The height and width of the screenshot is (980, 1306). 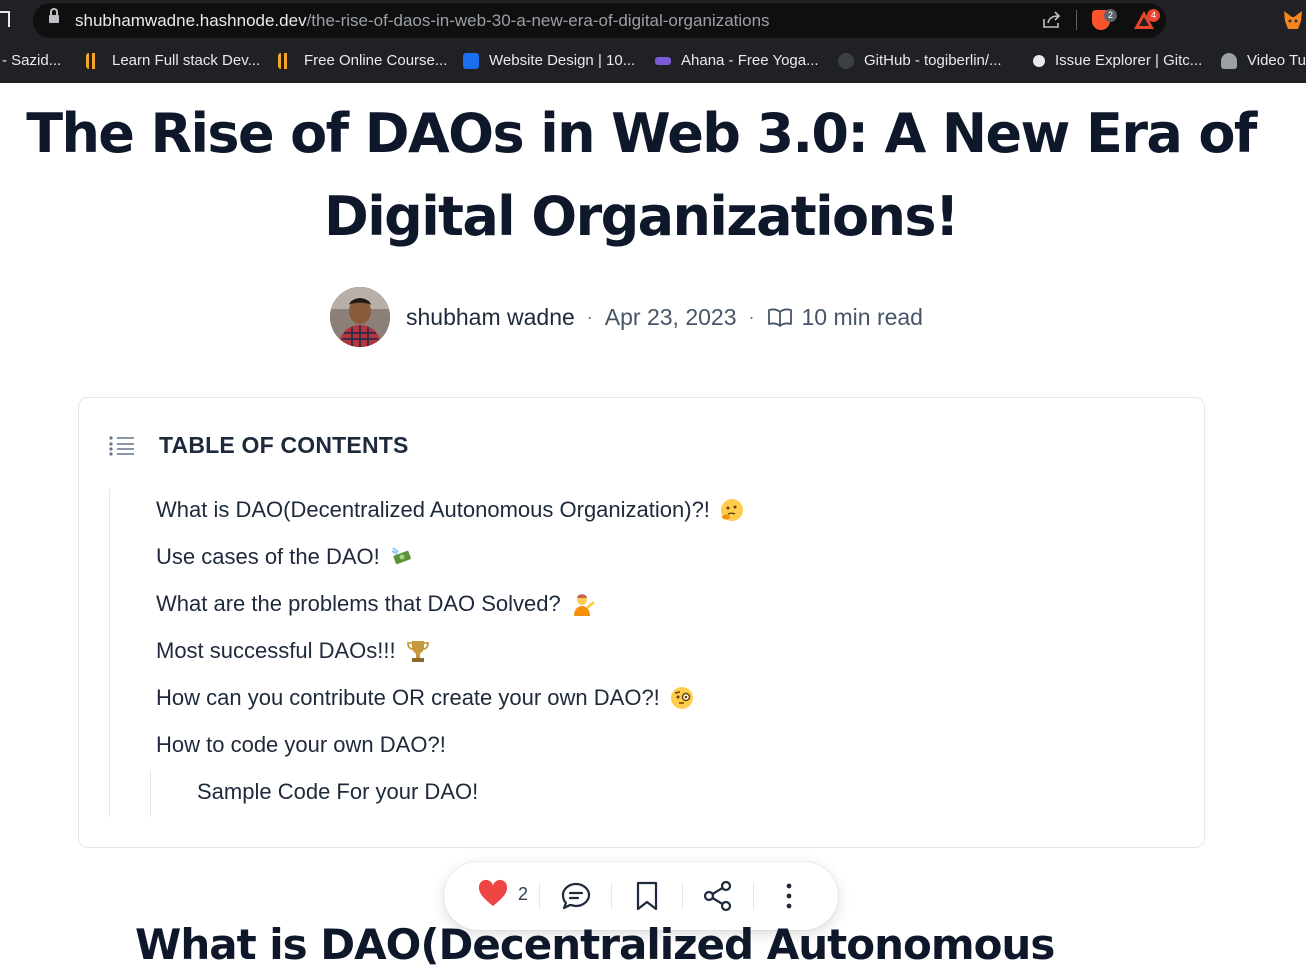 What do you see at coordinates (1076, 20) in the screenshot?
I see `toolbar-separator` at bounding box center [1076, 20].